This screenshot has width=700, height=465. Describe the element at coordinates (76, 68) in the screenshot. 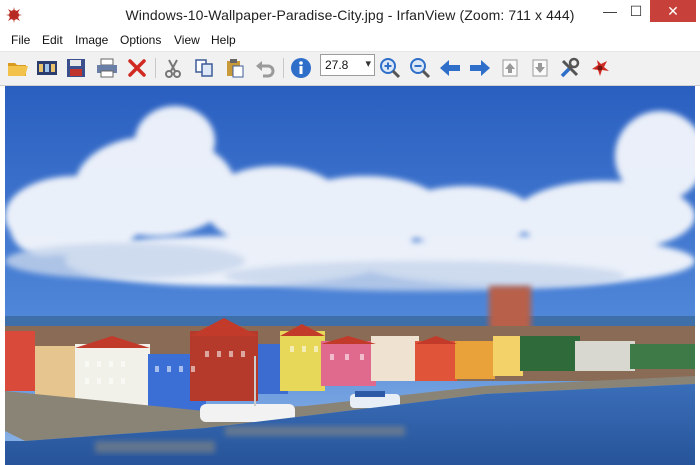

I see `save-icon` at that location.